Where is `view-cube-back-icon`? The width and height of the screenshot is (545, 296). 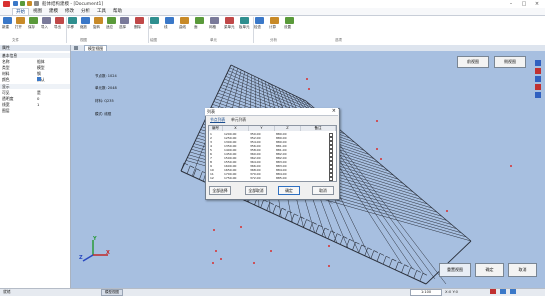
view-cube-back-icon is located at coordinates (538, 95).